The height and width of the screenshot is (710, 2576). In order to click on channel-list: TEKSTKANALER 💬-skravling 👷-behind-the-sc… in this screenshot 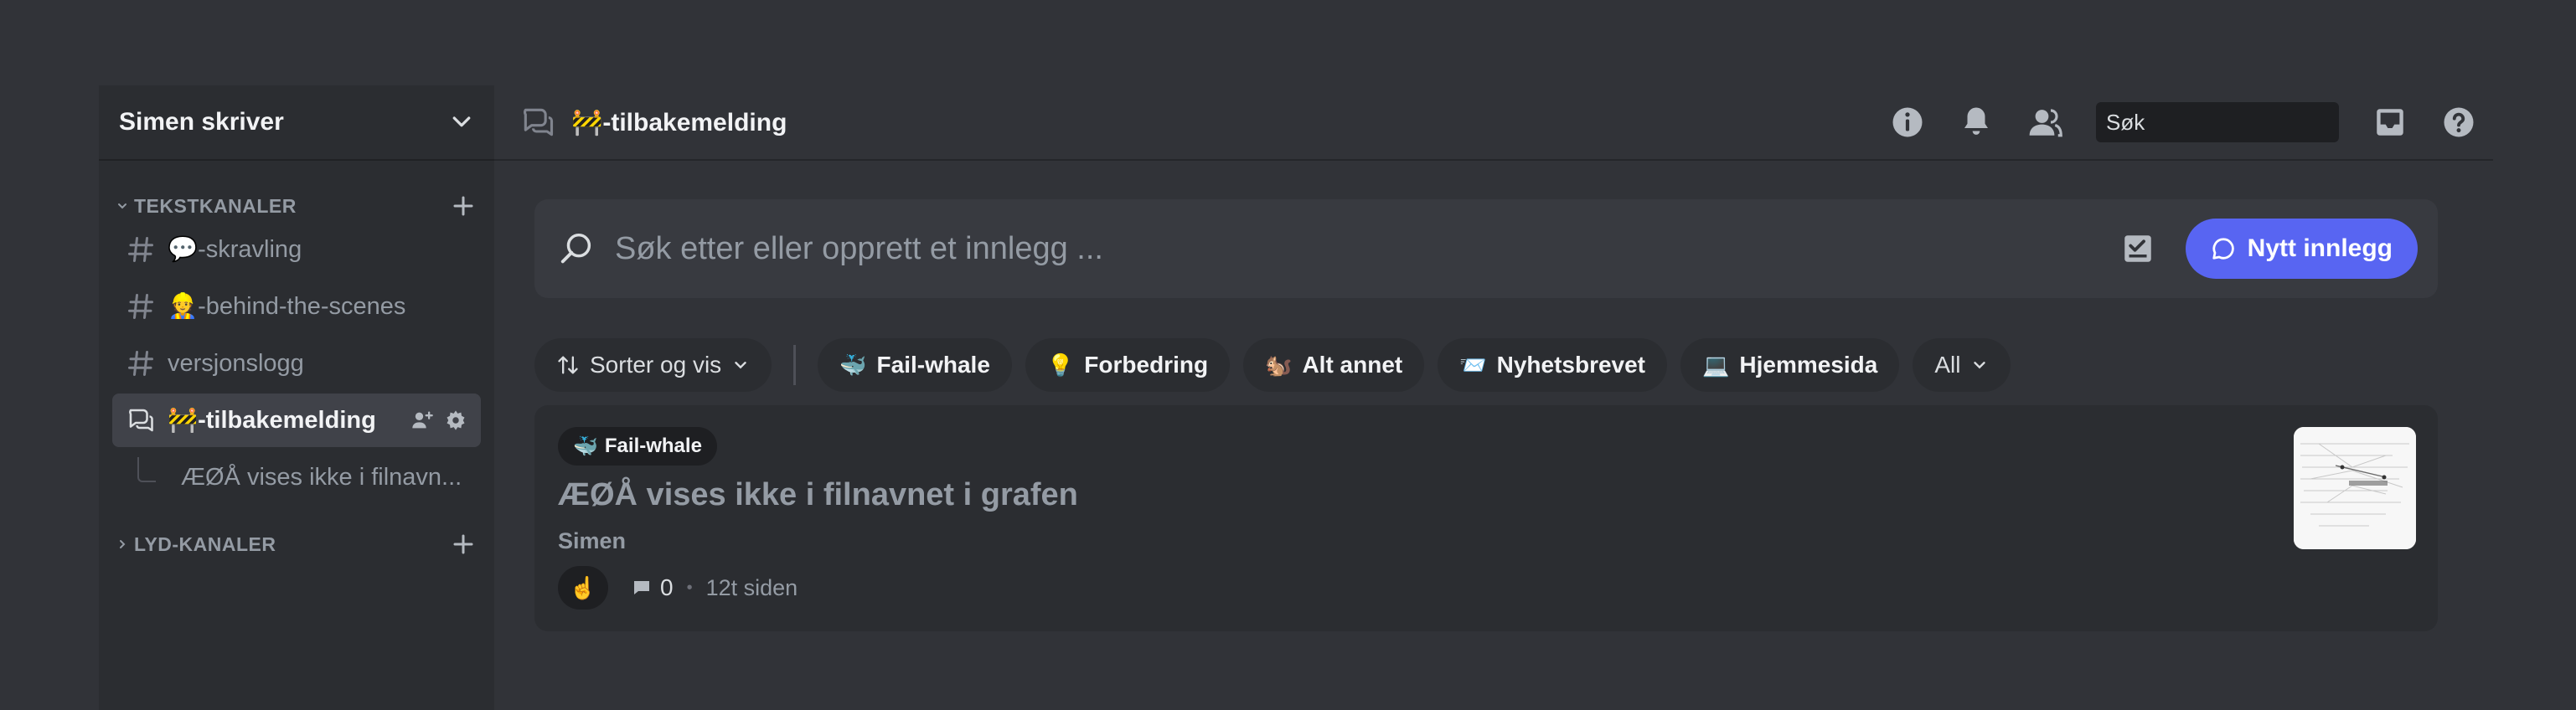, I will do `click(296, 360)`.